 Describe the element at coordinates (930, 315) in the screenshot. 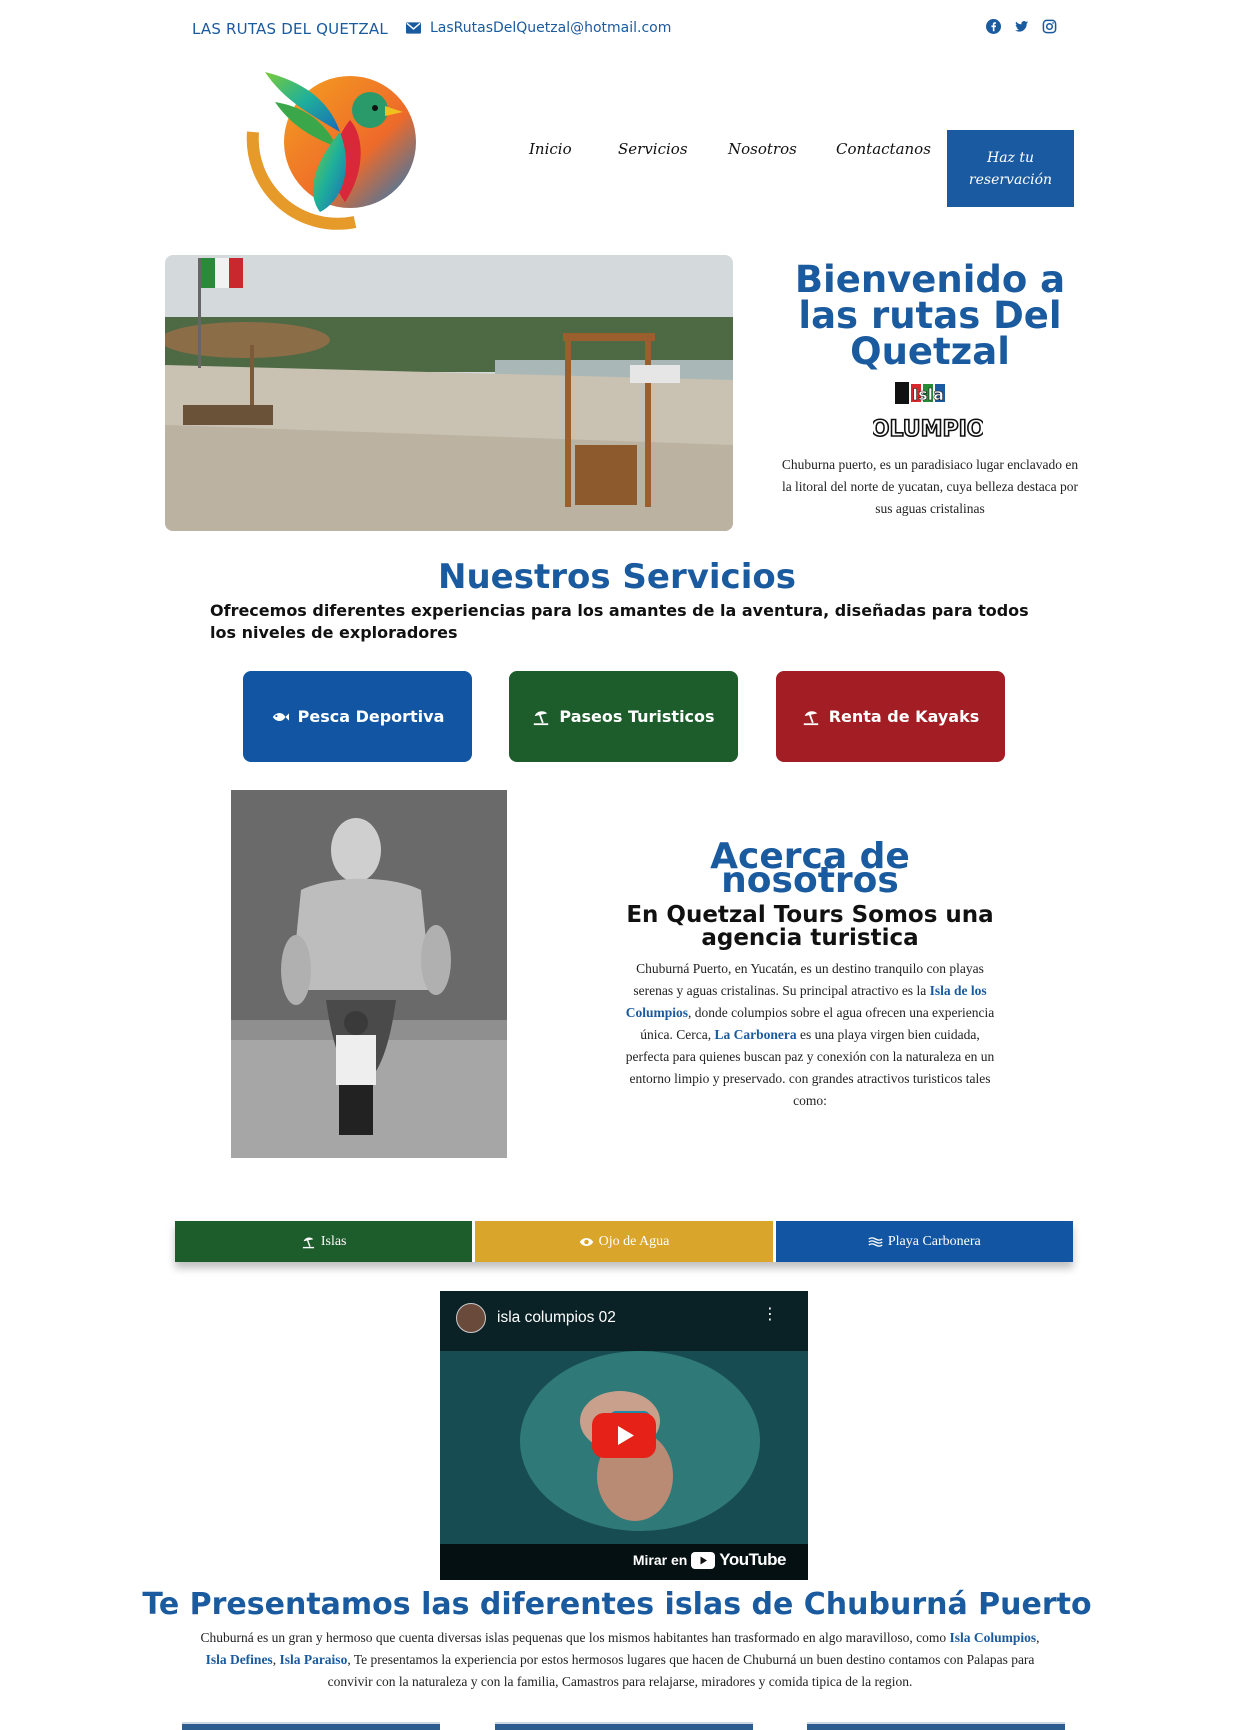

I see `welcome-title: Bienvenido a las rutas Del Quetzal` at that location.